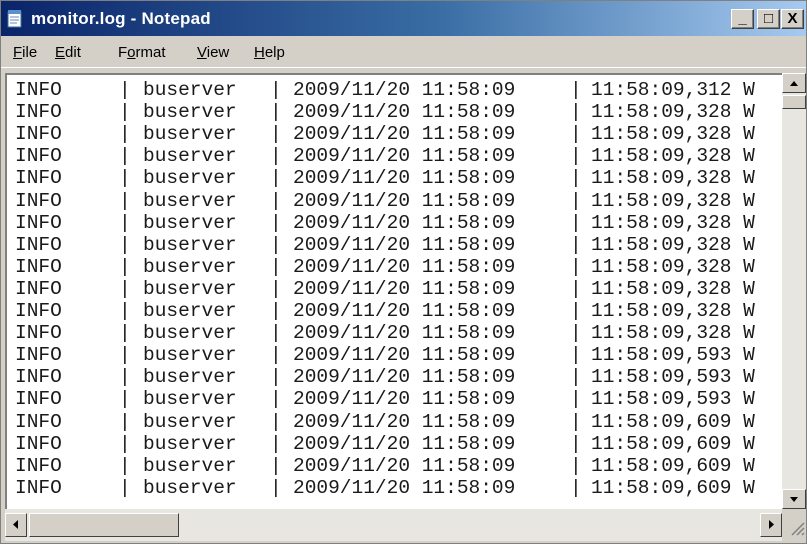 Image resolution: width=807 pixels, height=548 pixels. What do you see at coordinates (142, 52) in the screenshot?
I see `menu-format: Format` at bounding box center [142, 52].